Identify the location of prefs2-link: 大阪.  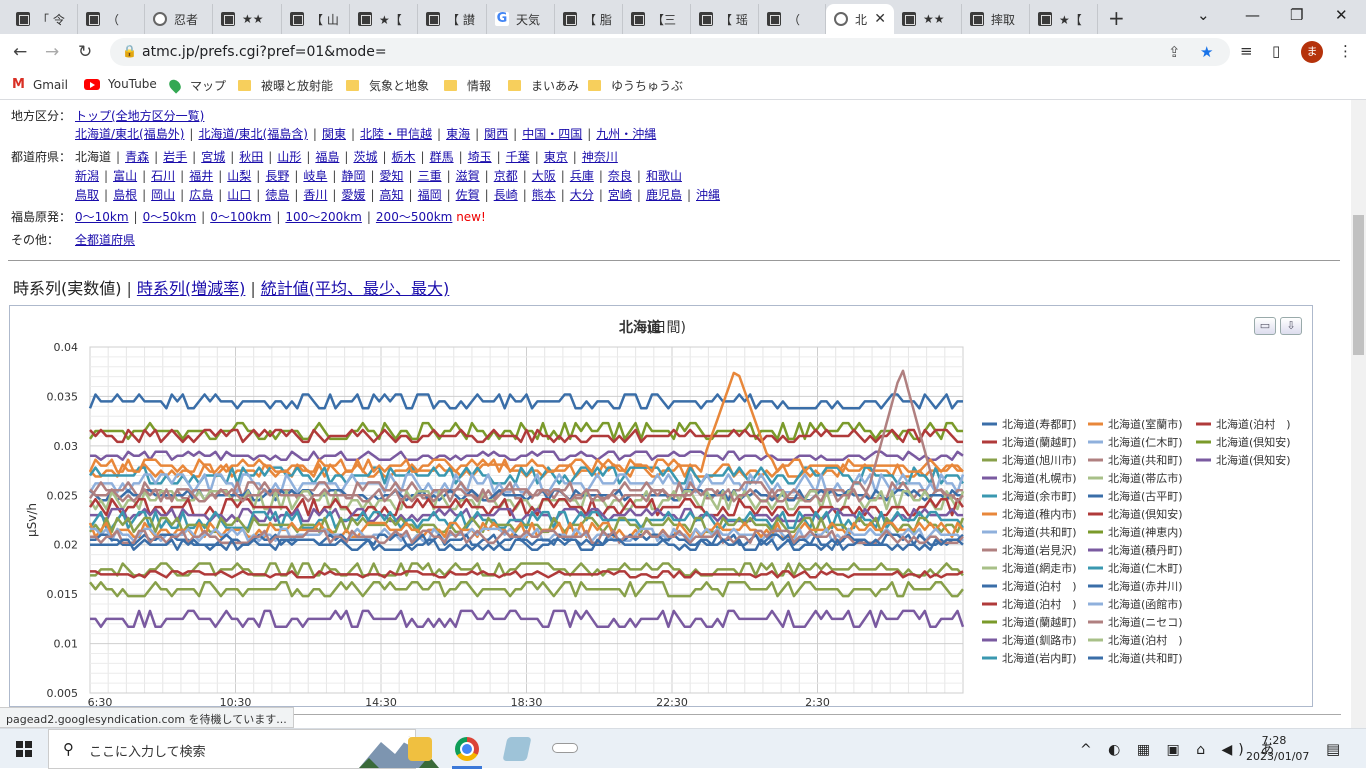
(544, 176).